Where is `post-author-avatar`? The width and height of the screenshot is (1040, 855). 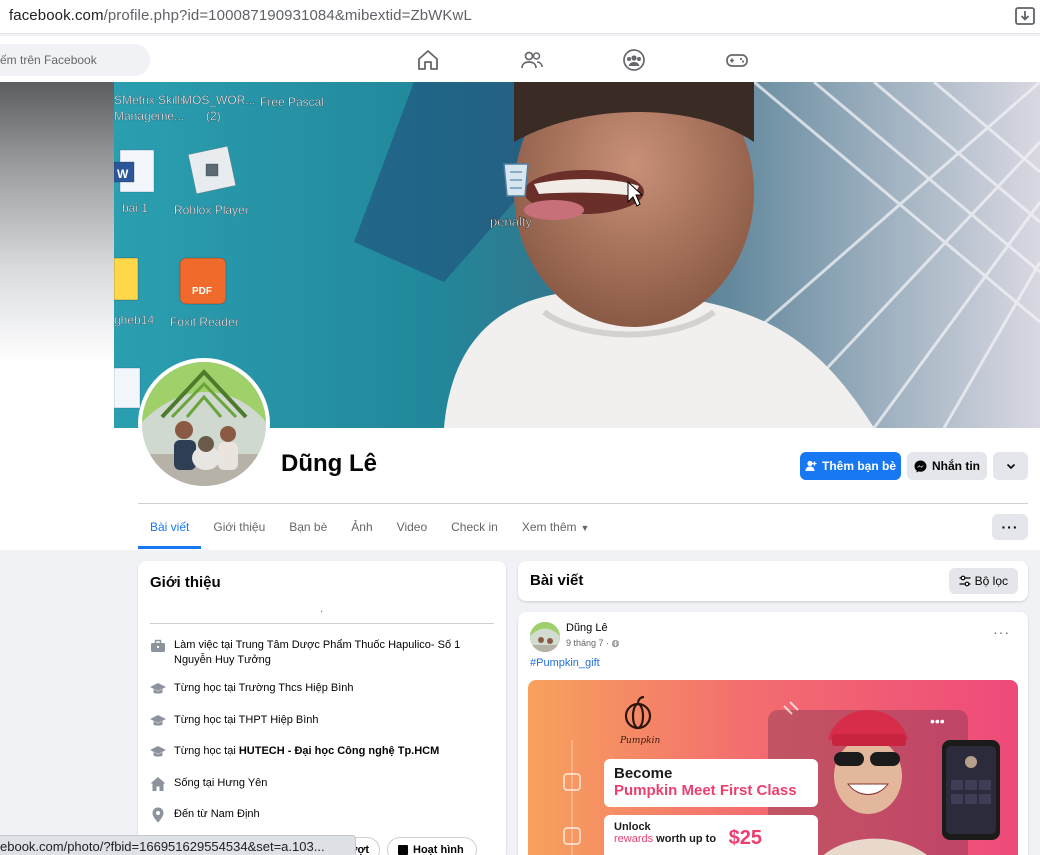 post-author-avatar is located at coordinates (545, 637).